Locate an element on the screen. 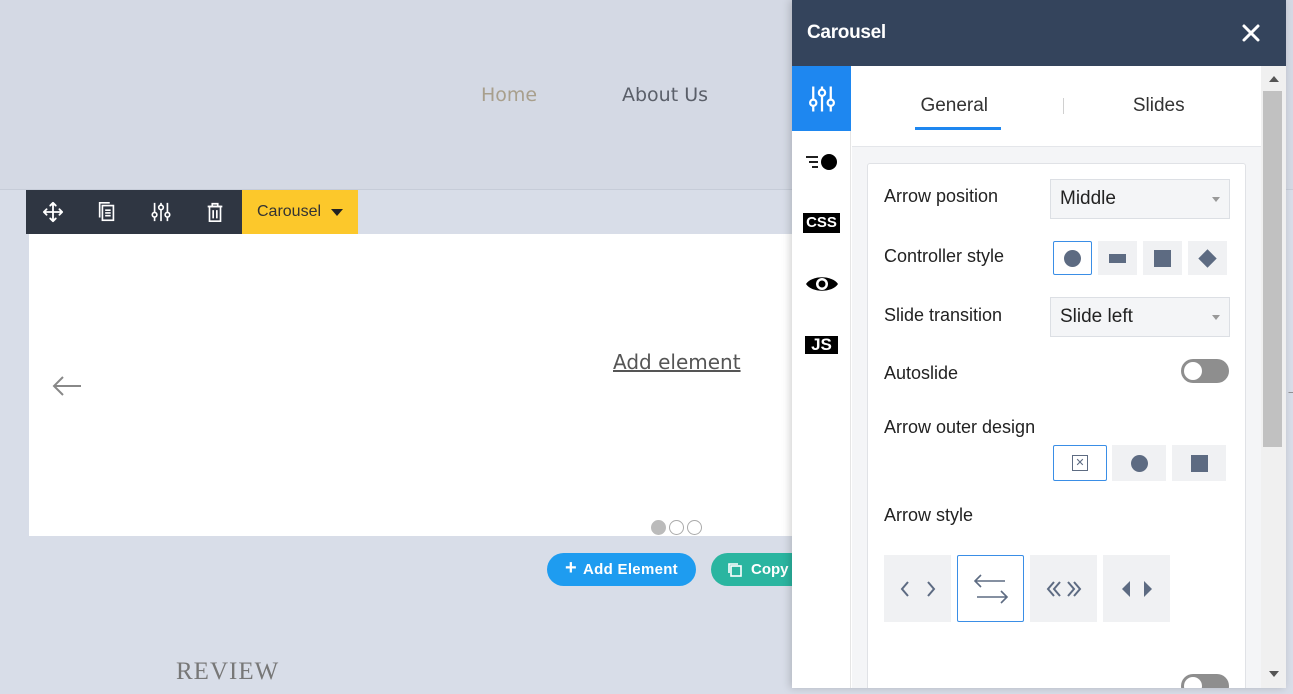 The height and width of the screenshot is (694, 1293). copy-icon is located at coordinates (735, 569).